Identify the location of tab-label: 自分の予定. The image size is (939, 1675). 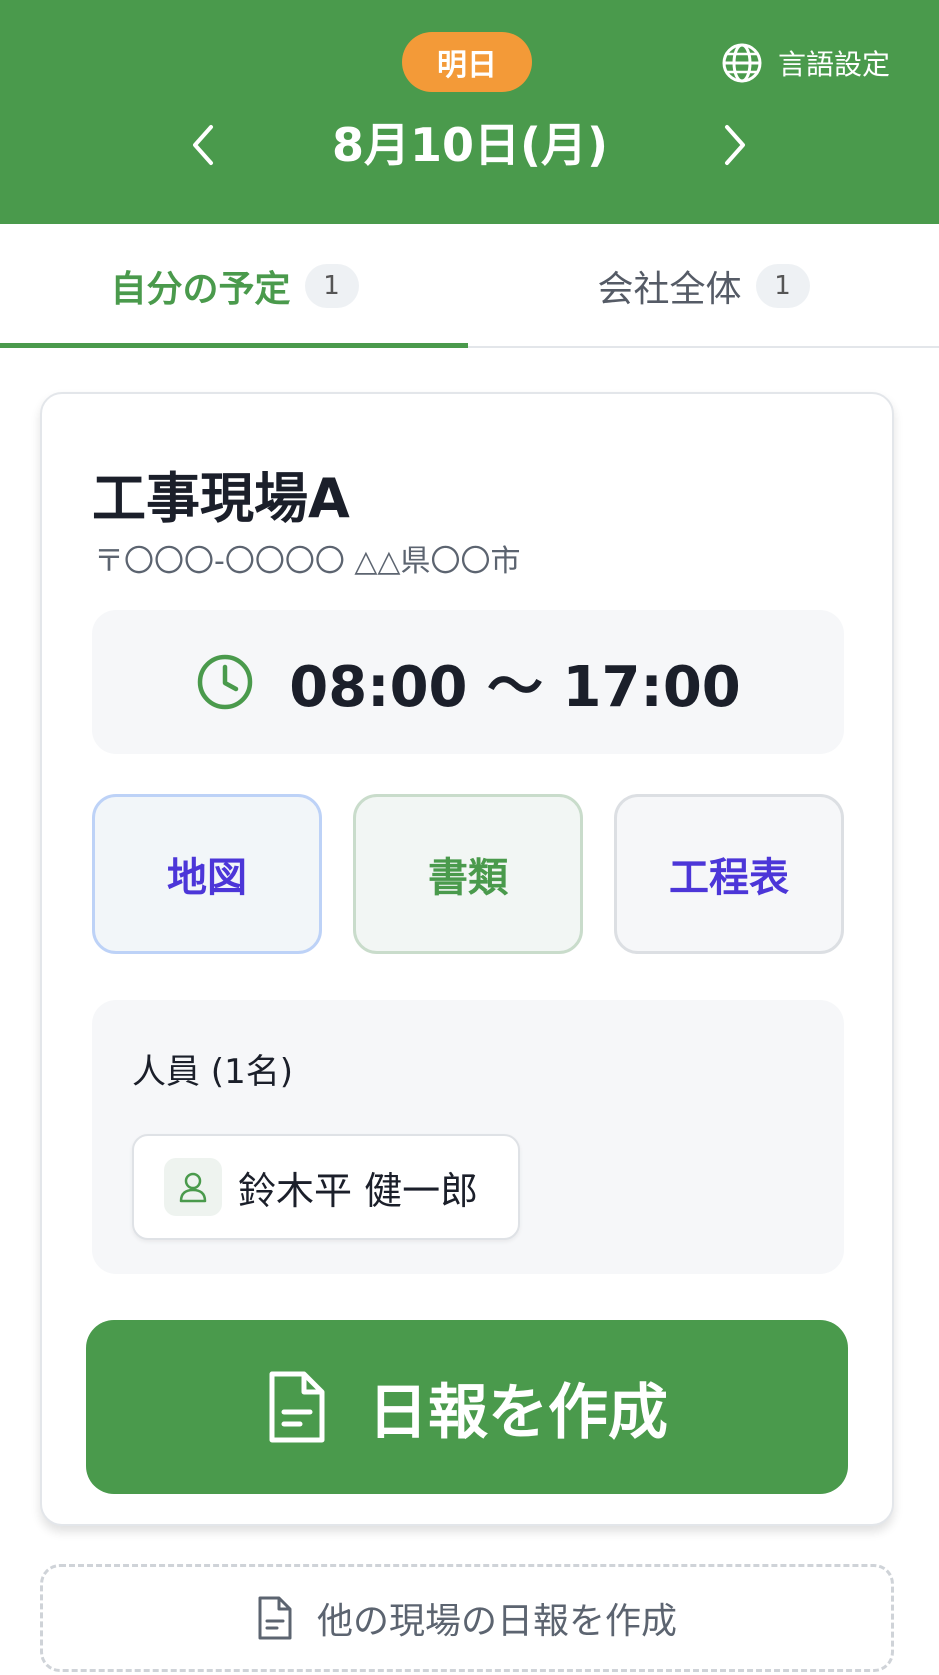
(200, 289).